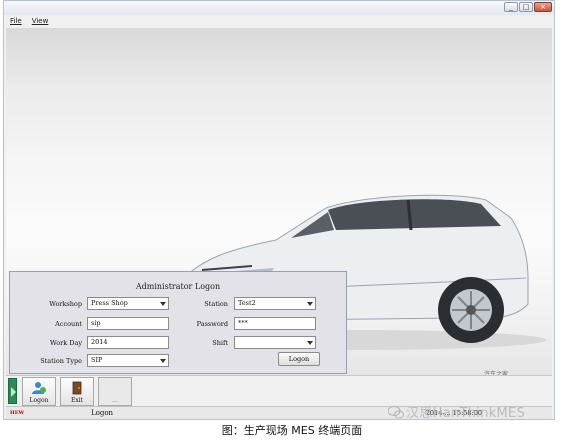 The image size is (584, 444). Describe the element at coordinates (77, 400) in the screenshot. I see `toolbar-exit-label: Exit` at that location.